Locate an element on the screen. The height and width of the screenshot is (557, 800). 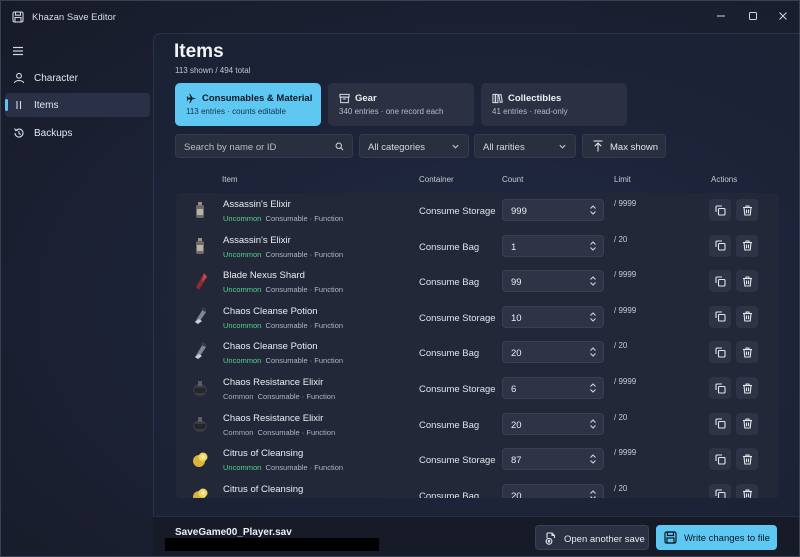
count-stepper: 1 is located at coordinates (553, 245).